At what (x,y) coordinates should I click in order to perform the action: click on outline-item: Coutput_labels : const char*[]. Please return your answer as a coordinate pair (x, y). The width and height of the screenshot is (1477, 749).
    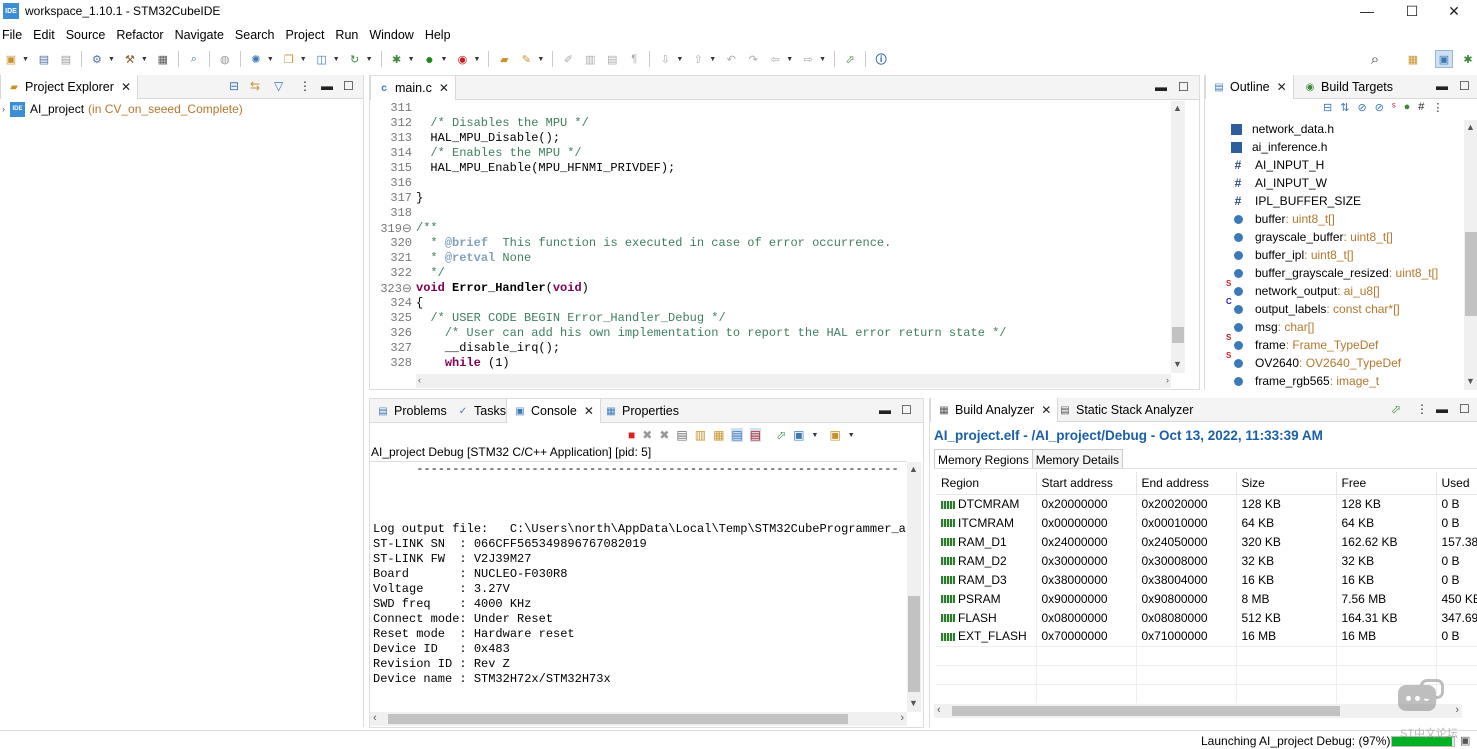
    Looking at the image, I should click on (1313, 307).